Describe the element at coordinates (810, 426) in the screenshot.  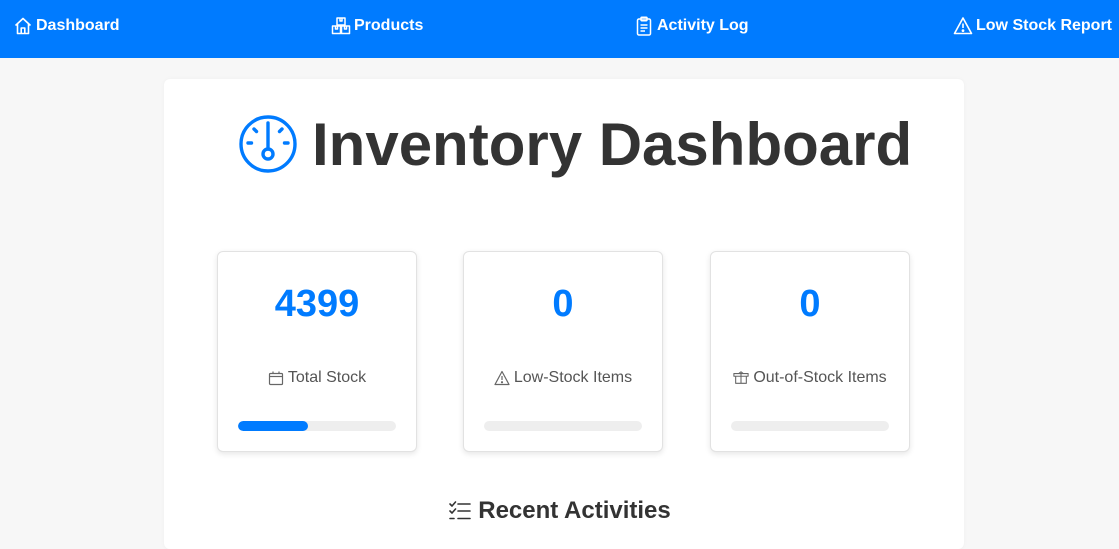
I see `out-of-stock-progress-bar` at that location.